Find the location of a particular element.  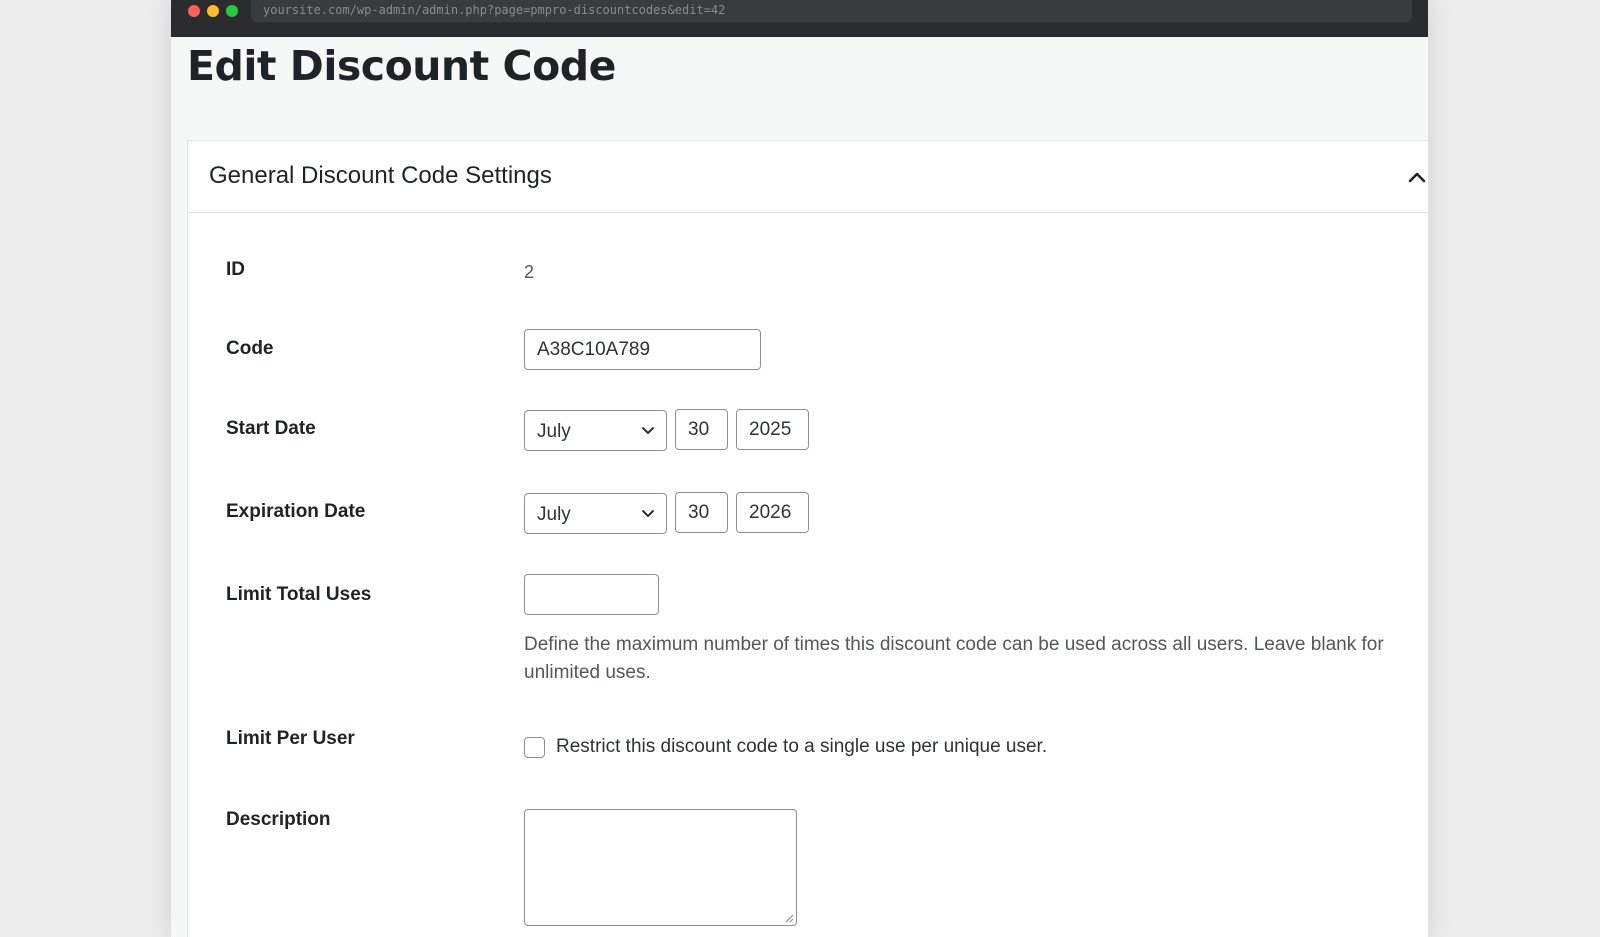

chevron-up-icon is located at coordinates (1417, 177).